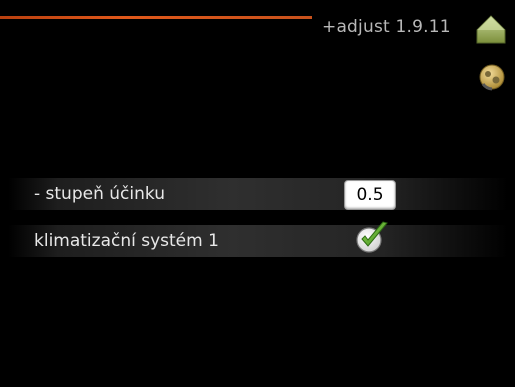  I want to click on row-label: - stupeň účinku, so click(99, 194).